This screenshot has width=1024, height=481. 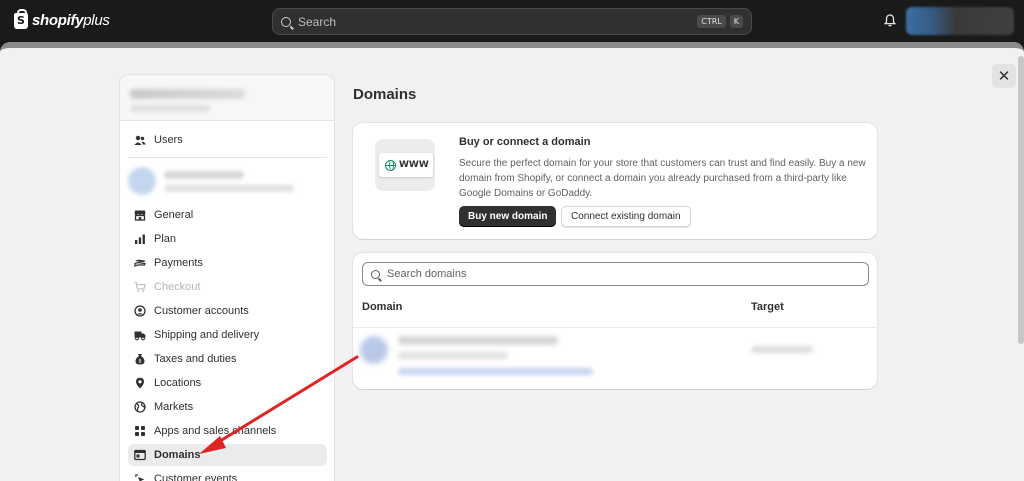 I want to click on brand-suffix: plus, so click(x=96, y=20).